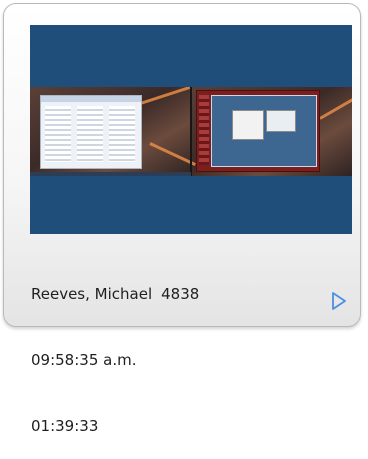  Describe the element at coordinates (92, 294) in the screenshot. I see `user-name: Reeves, Michael` at that location.